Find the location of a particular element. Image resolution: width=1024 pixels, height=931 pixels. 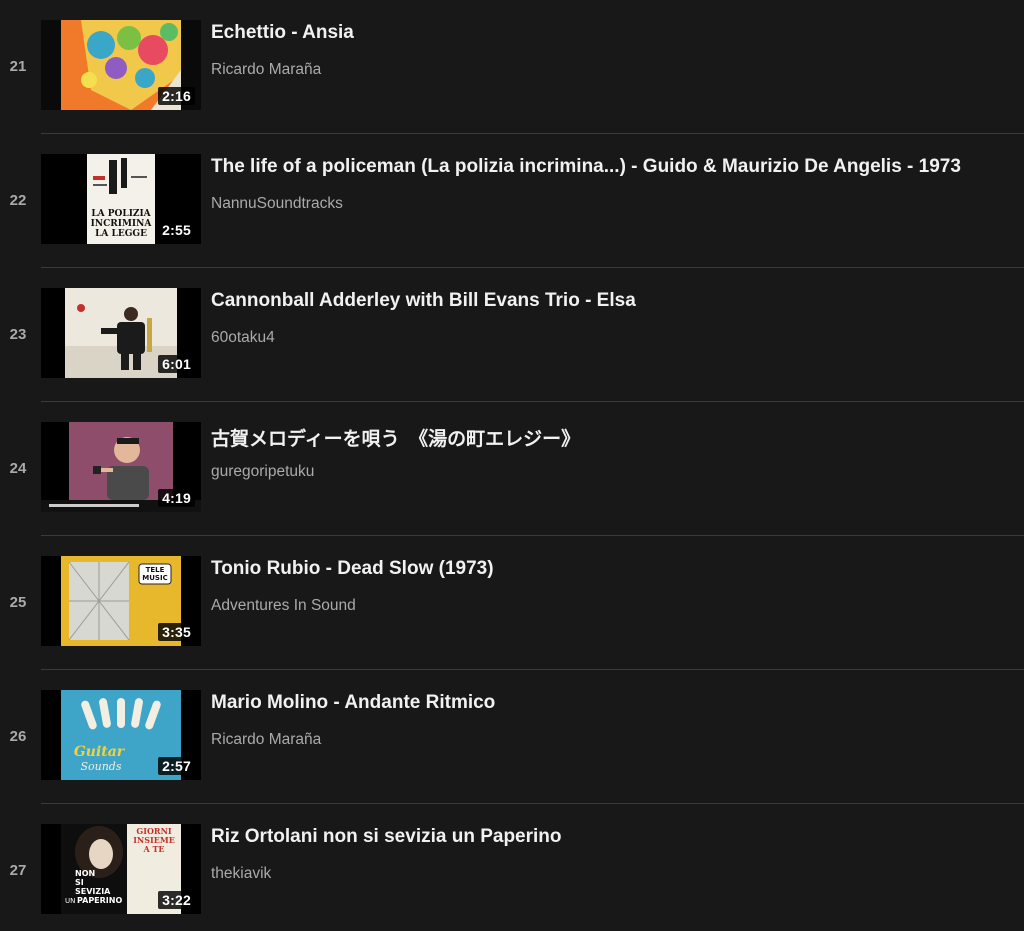

channel-name: guregoripetuku is located at coordinates (262, 472).